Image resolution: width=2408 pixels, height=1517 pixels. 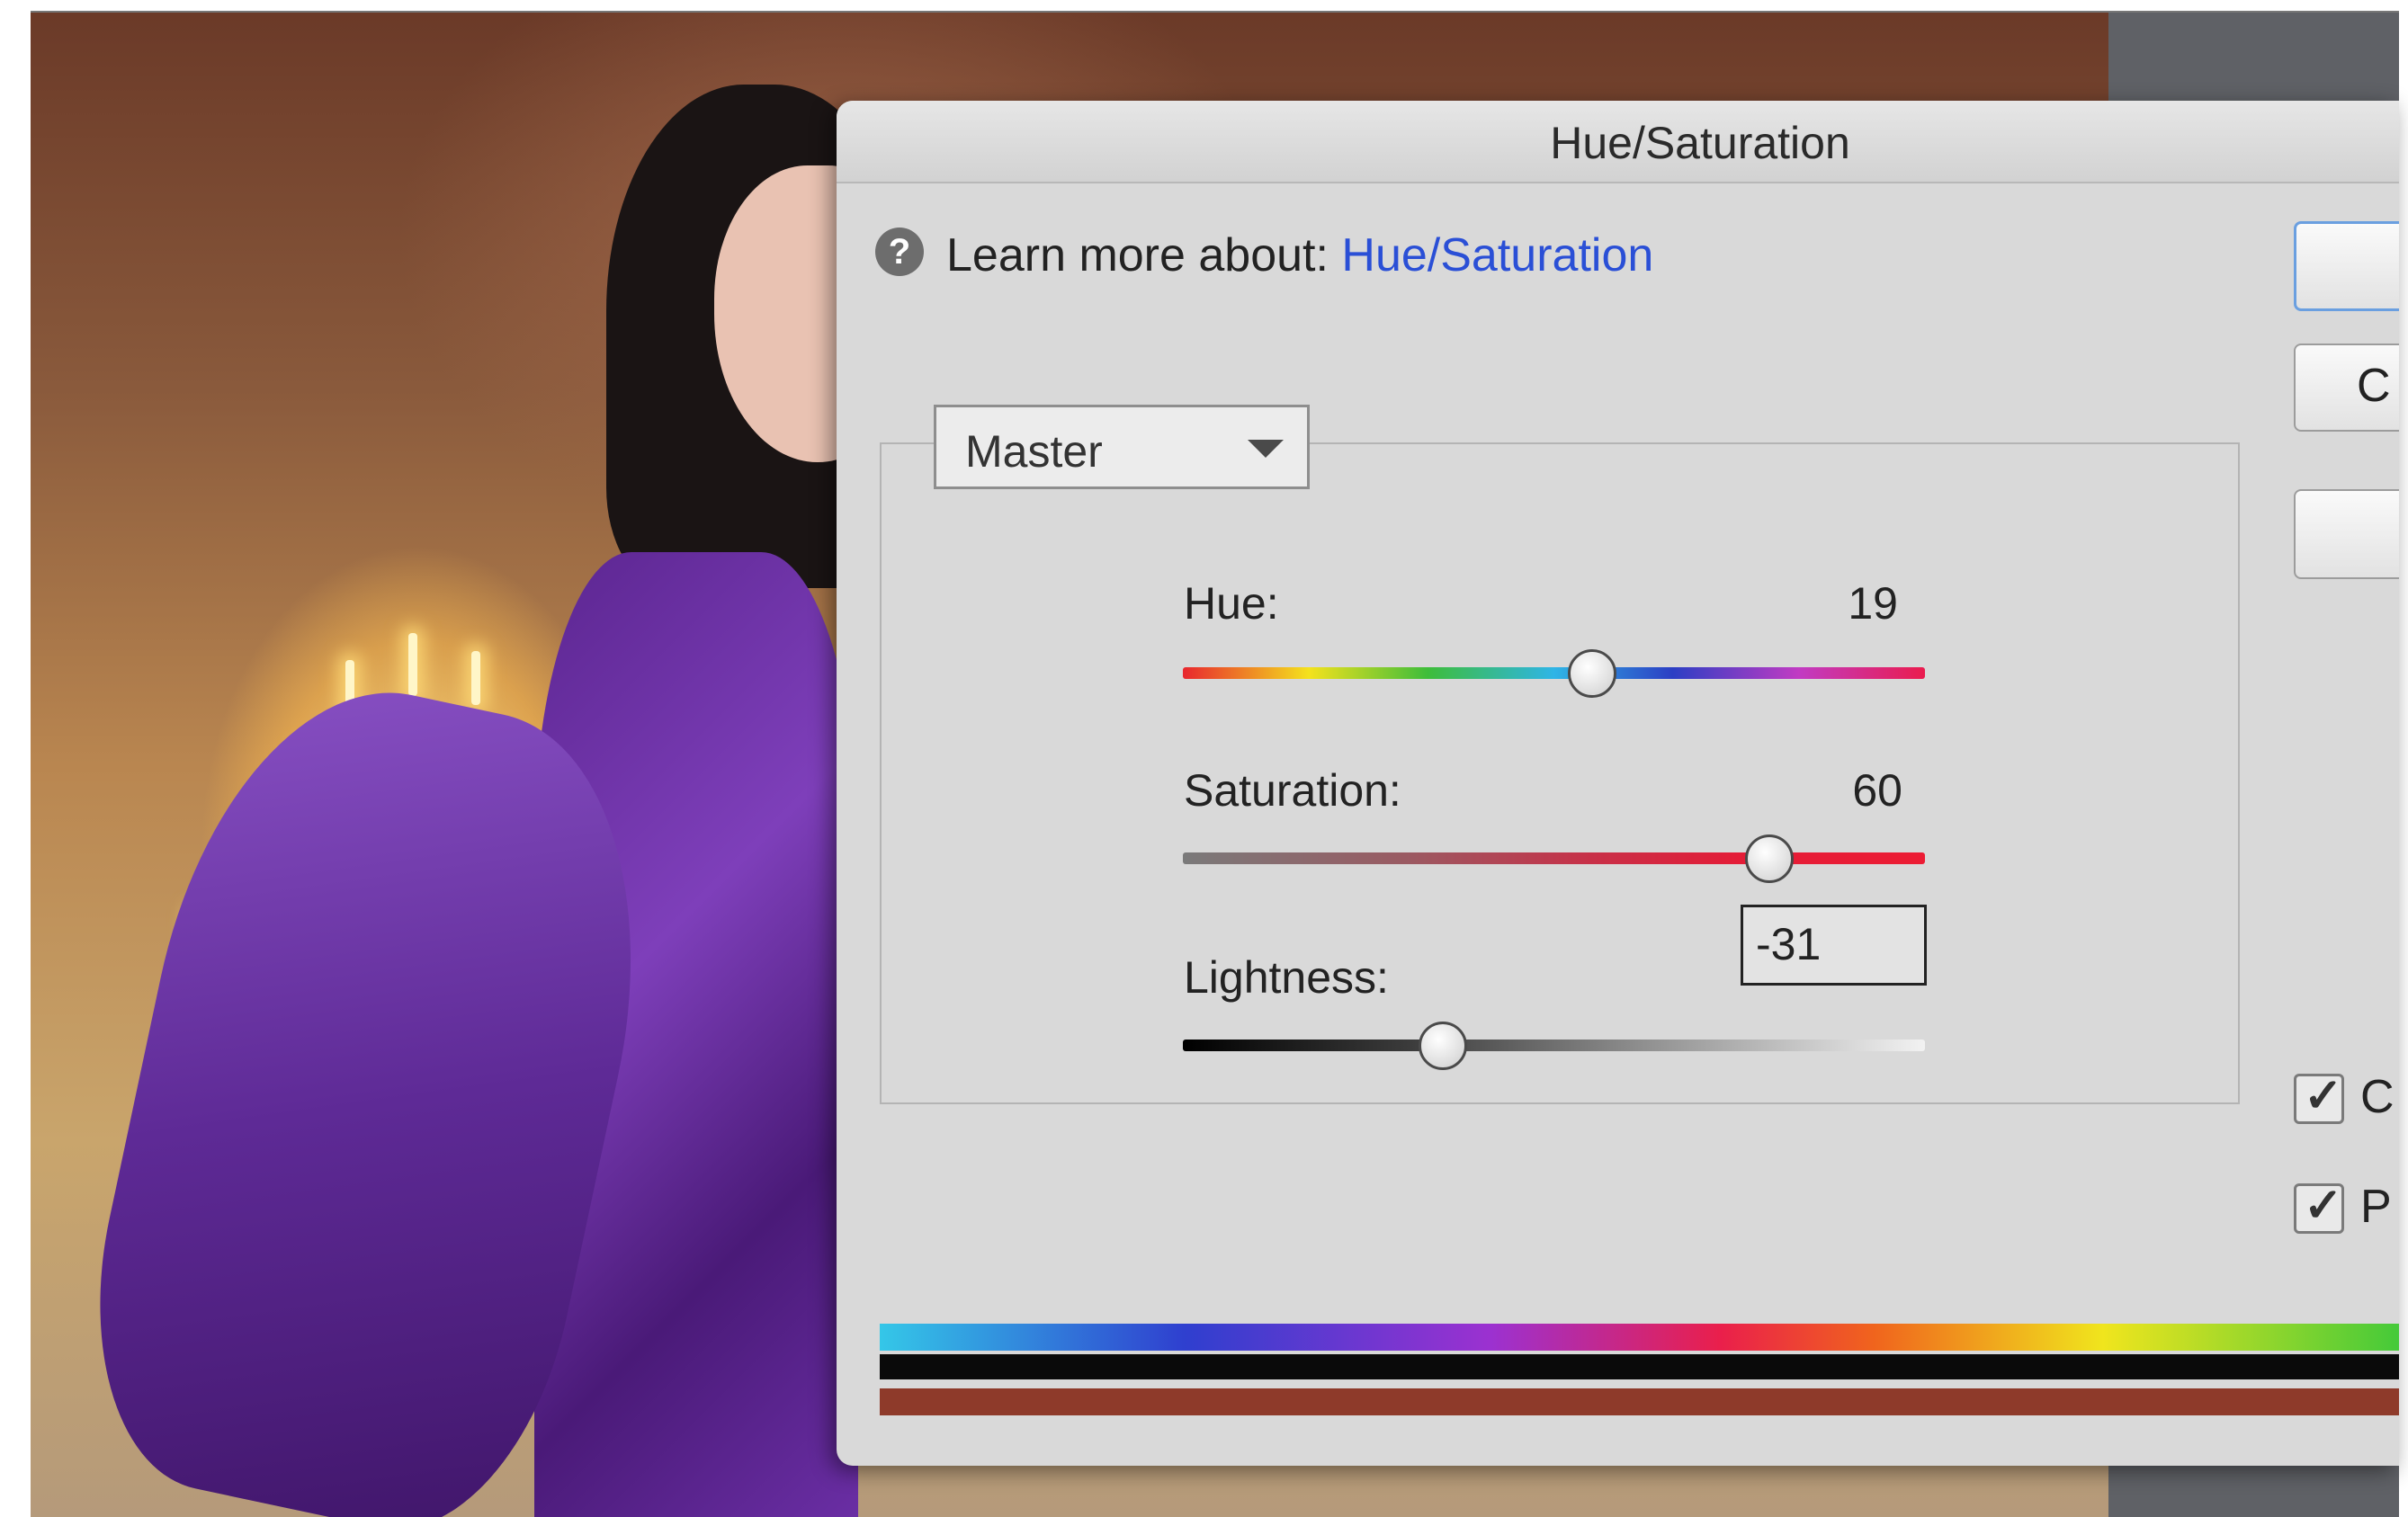 What do you see at coordinates (1554, 1045) in the screenshot?
I see `lightness-slider-track` at bounding box center [1554, 1045].